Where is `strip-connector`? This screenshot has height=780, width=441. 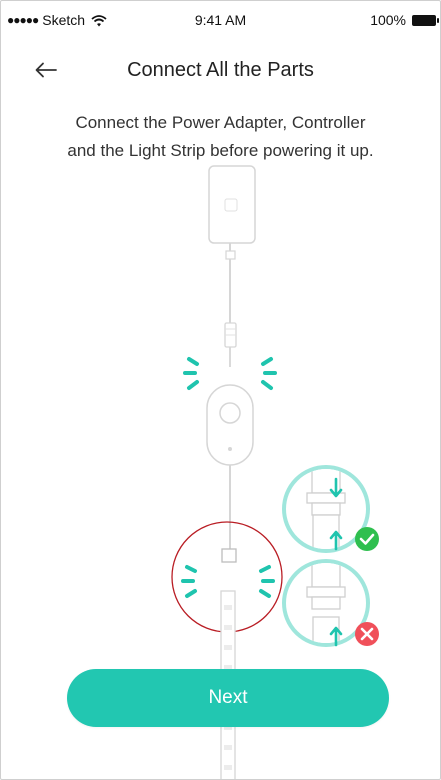 strip-connector is located at coordinates (229, 555).